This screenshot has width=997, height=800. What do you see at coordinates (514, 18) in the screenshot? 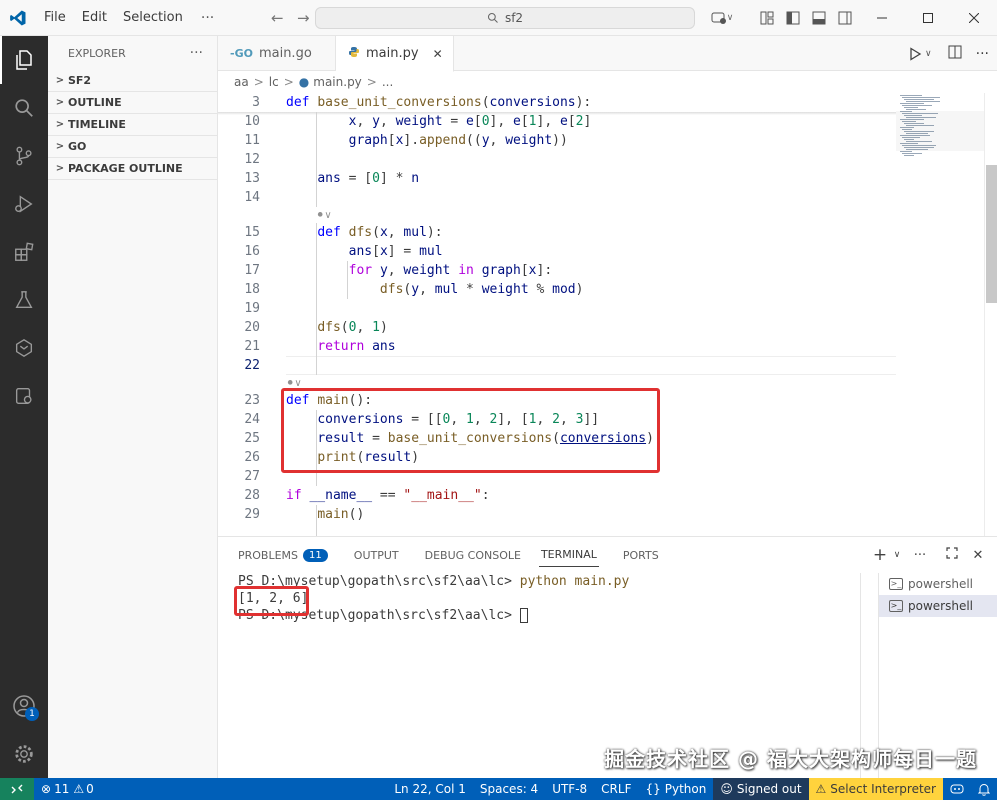
I see `search-text: sf2` at bounding box center [514, 18].